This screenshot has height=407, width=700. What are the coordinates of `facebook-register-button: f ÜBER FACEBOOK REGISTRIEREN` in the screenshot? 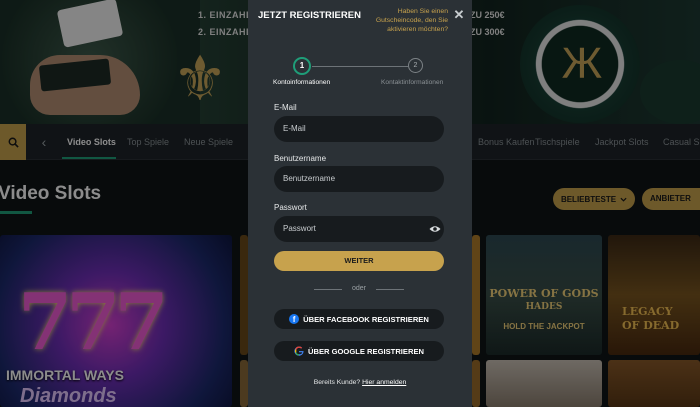 It's located at (359, 319).